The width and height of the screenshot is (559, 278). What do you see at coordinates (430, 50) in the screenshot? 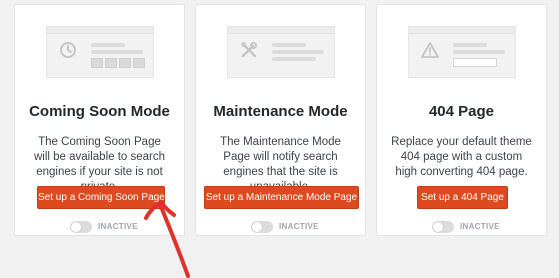
I see `warning-icon` at bounding box center [430, 50].